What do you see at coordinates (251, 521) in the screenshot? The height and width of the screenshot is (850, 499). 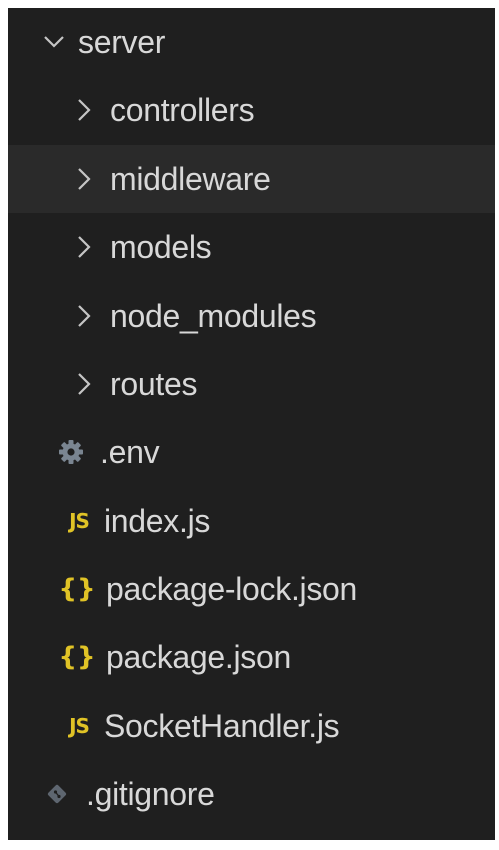 I see `file-index-js: JS index.js` at bounding box center [251, 521].